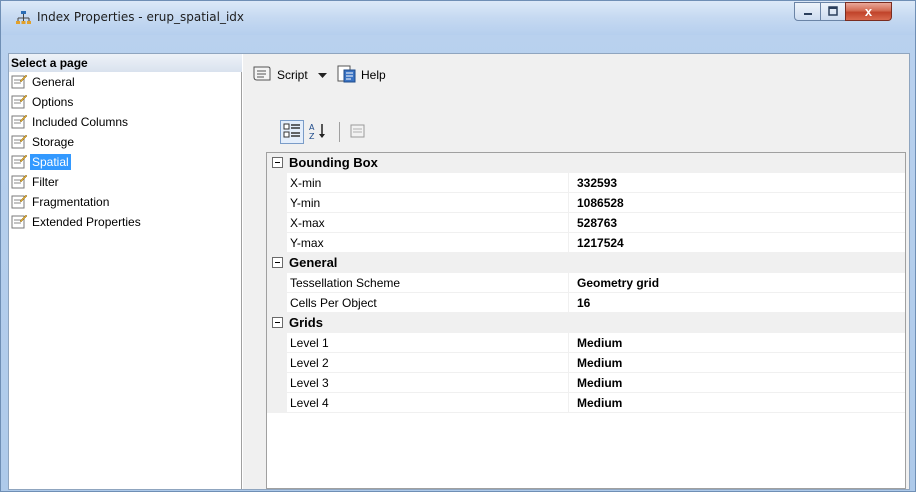  I want to click on nav-item-included-columns: Included Columns, so click(125, 122).